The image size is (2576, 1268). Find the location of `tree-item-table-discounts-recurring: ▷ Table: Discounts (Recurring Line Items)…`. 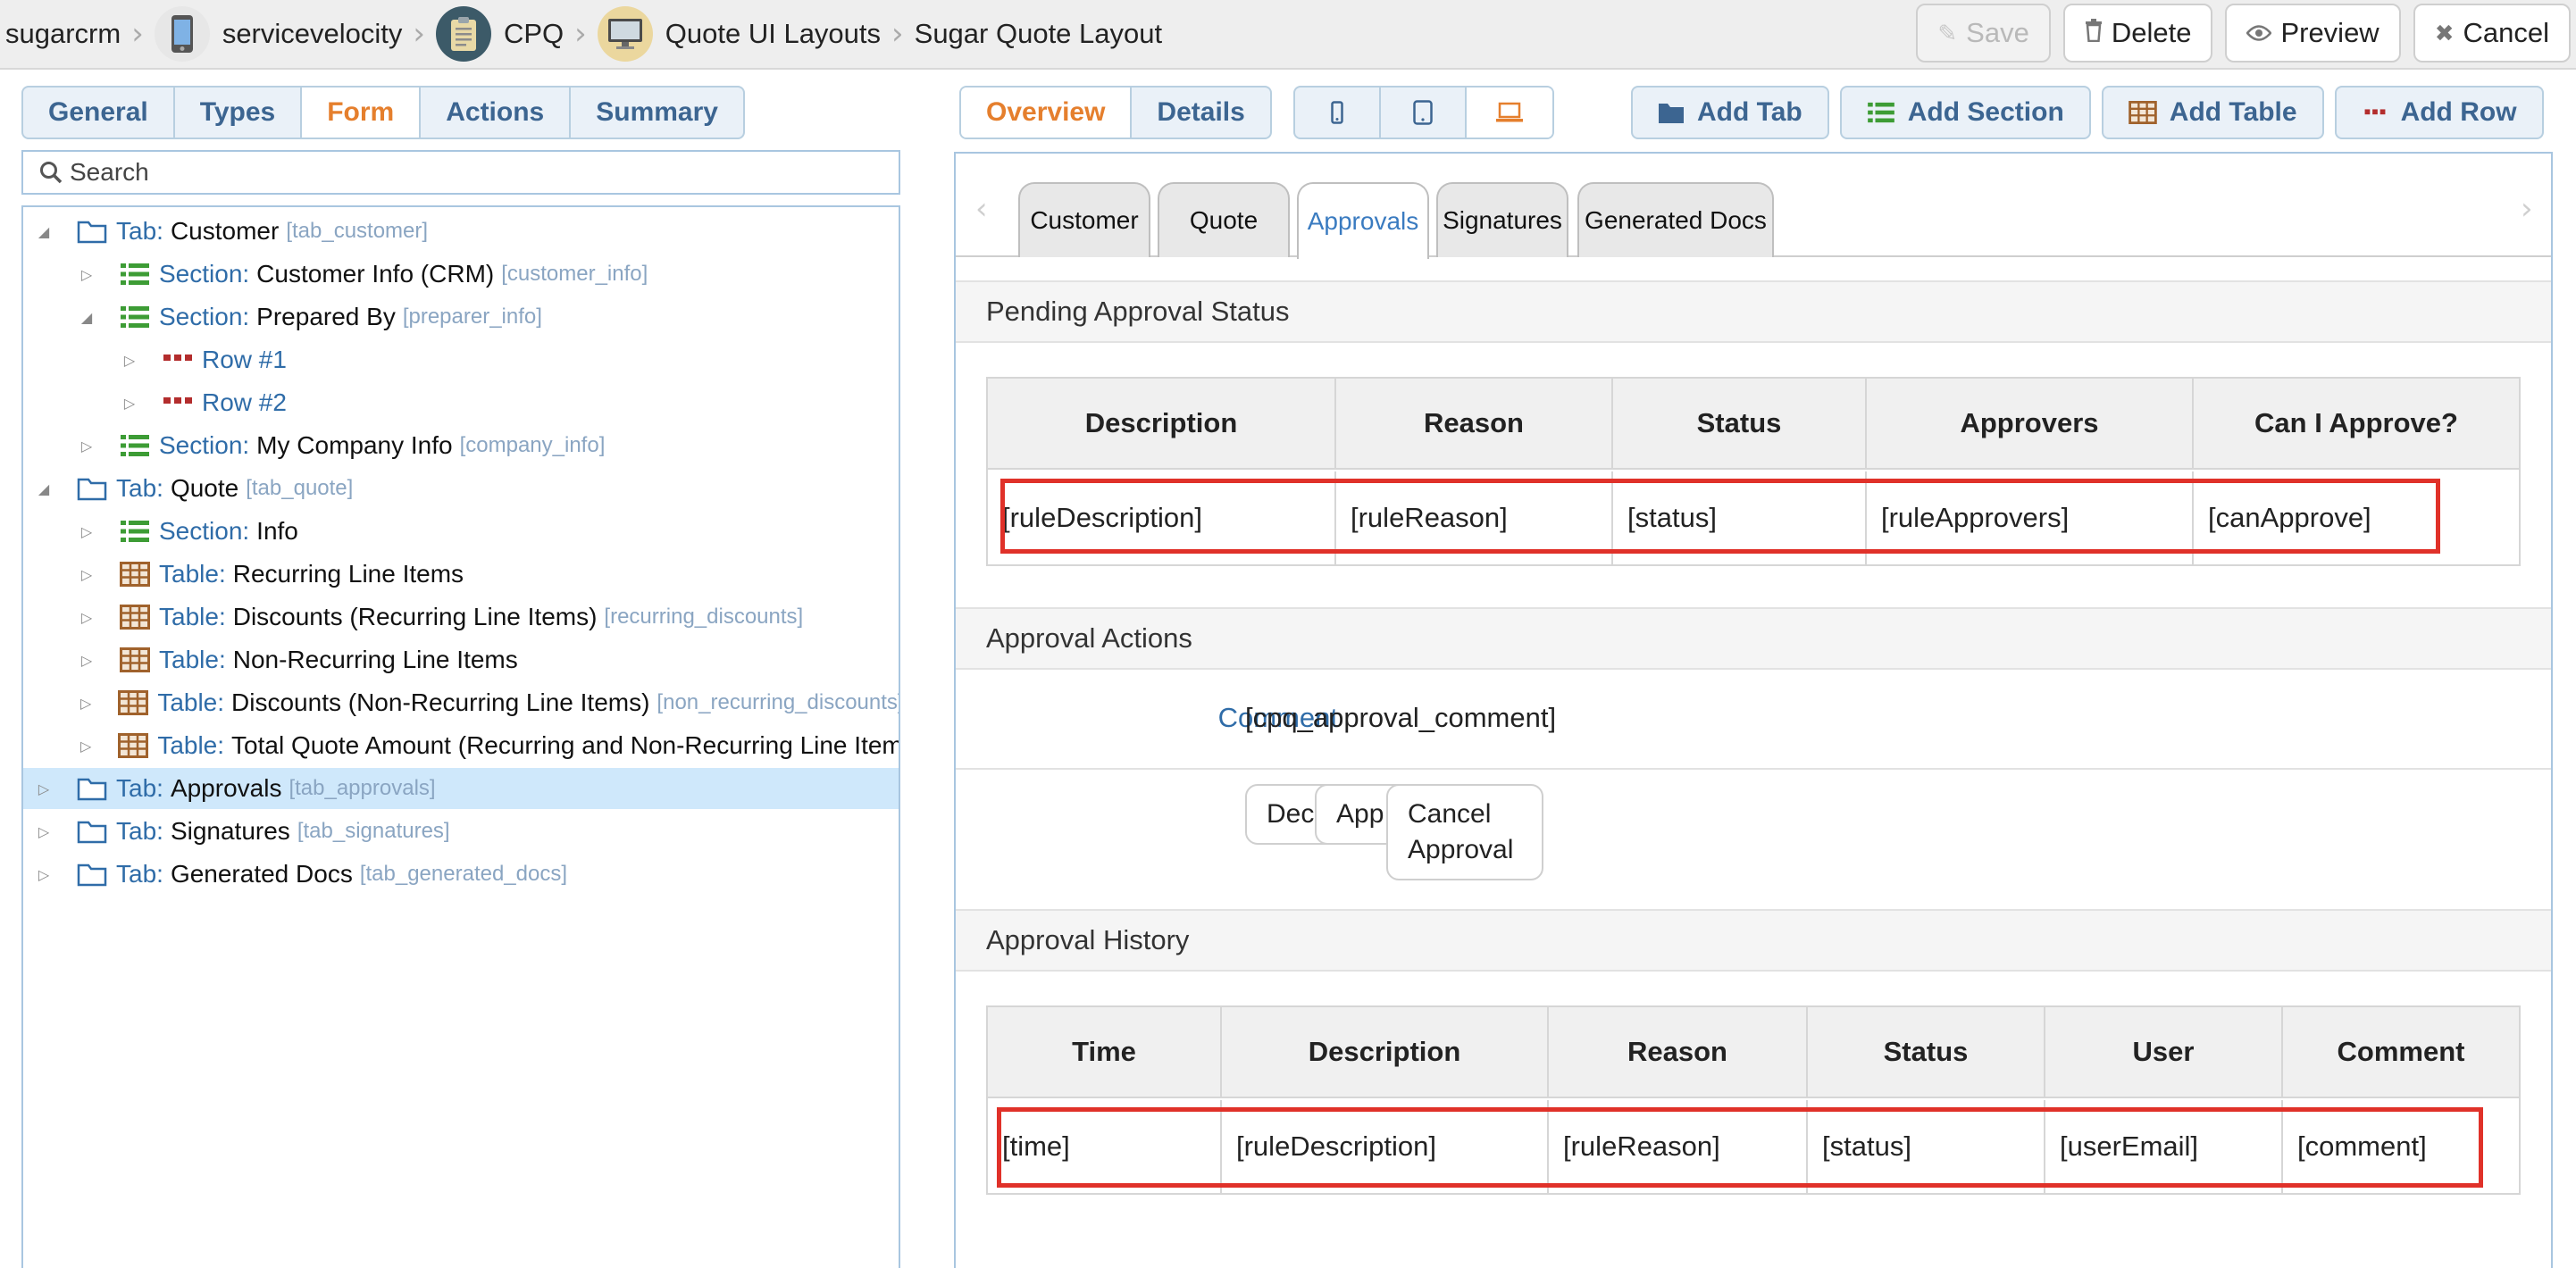

tree-item-table-discounts-recurring: ▷ Table: Discounts (Recurring Line Items)… is located at coordinates (461, 617).